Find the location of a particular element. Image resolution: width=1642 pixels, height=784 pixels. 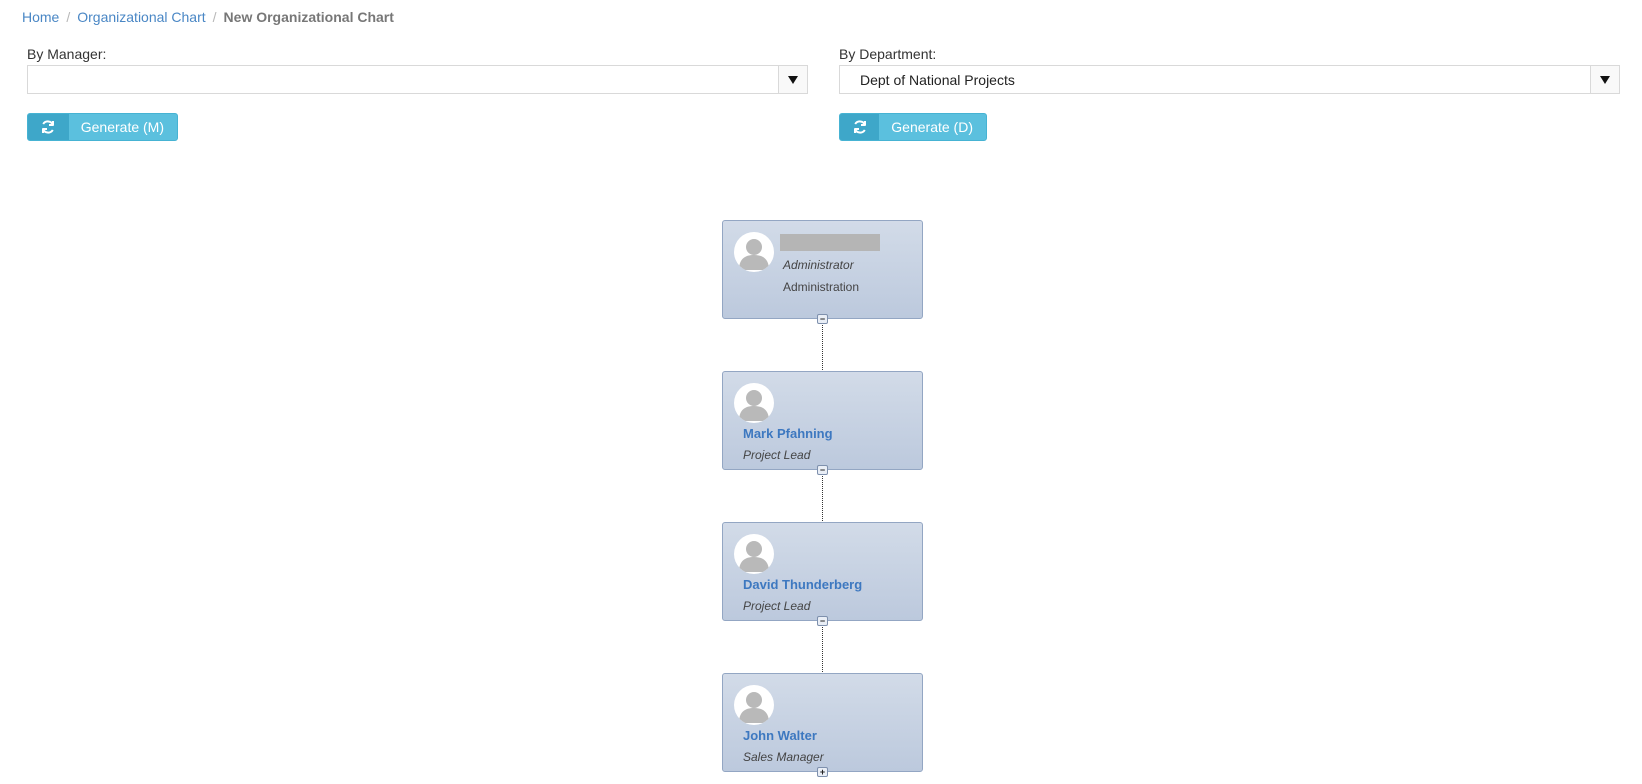

org-node-title: Administrator is located at coordinates (818, 265).